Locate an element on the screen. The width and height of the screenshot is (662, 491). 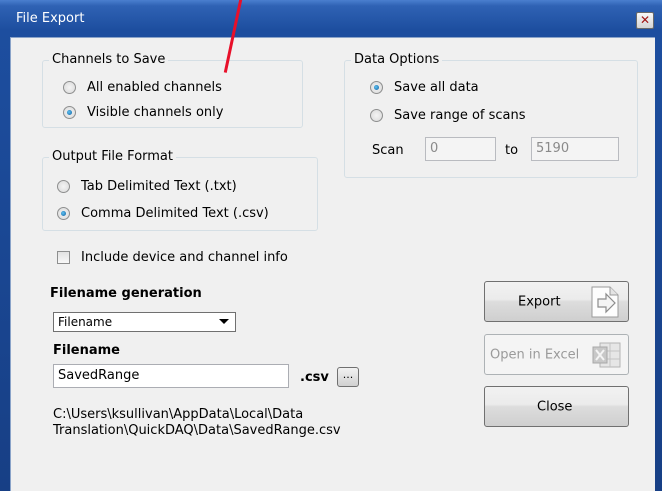
data-options-legend: Data Options is located at coordinates (397, 60).